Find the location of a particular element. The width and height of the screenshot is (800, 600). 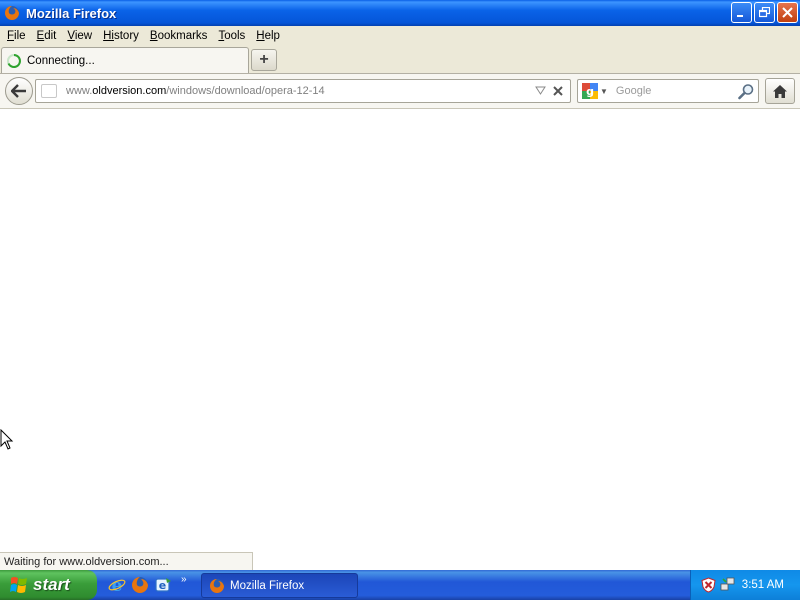

restore-button is located at coordinates (764, 12).